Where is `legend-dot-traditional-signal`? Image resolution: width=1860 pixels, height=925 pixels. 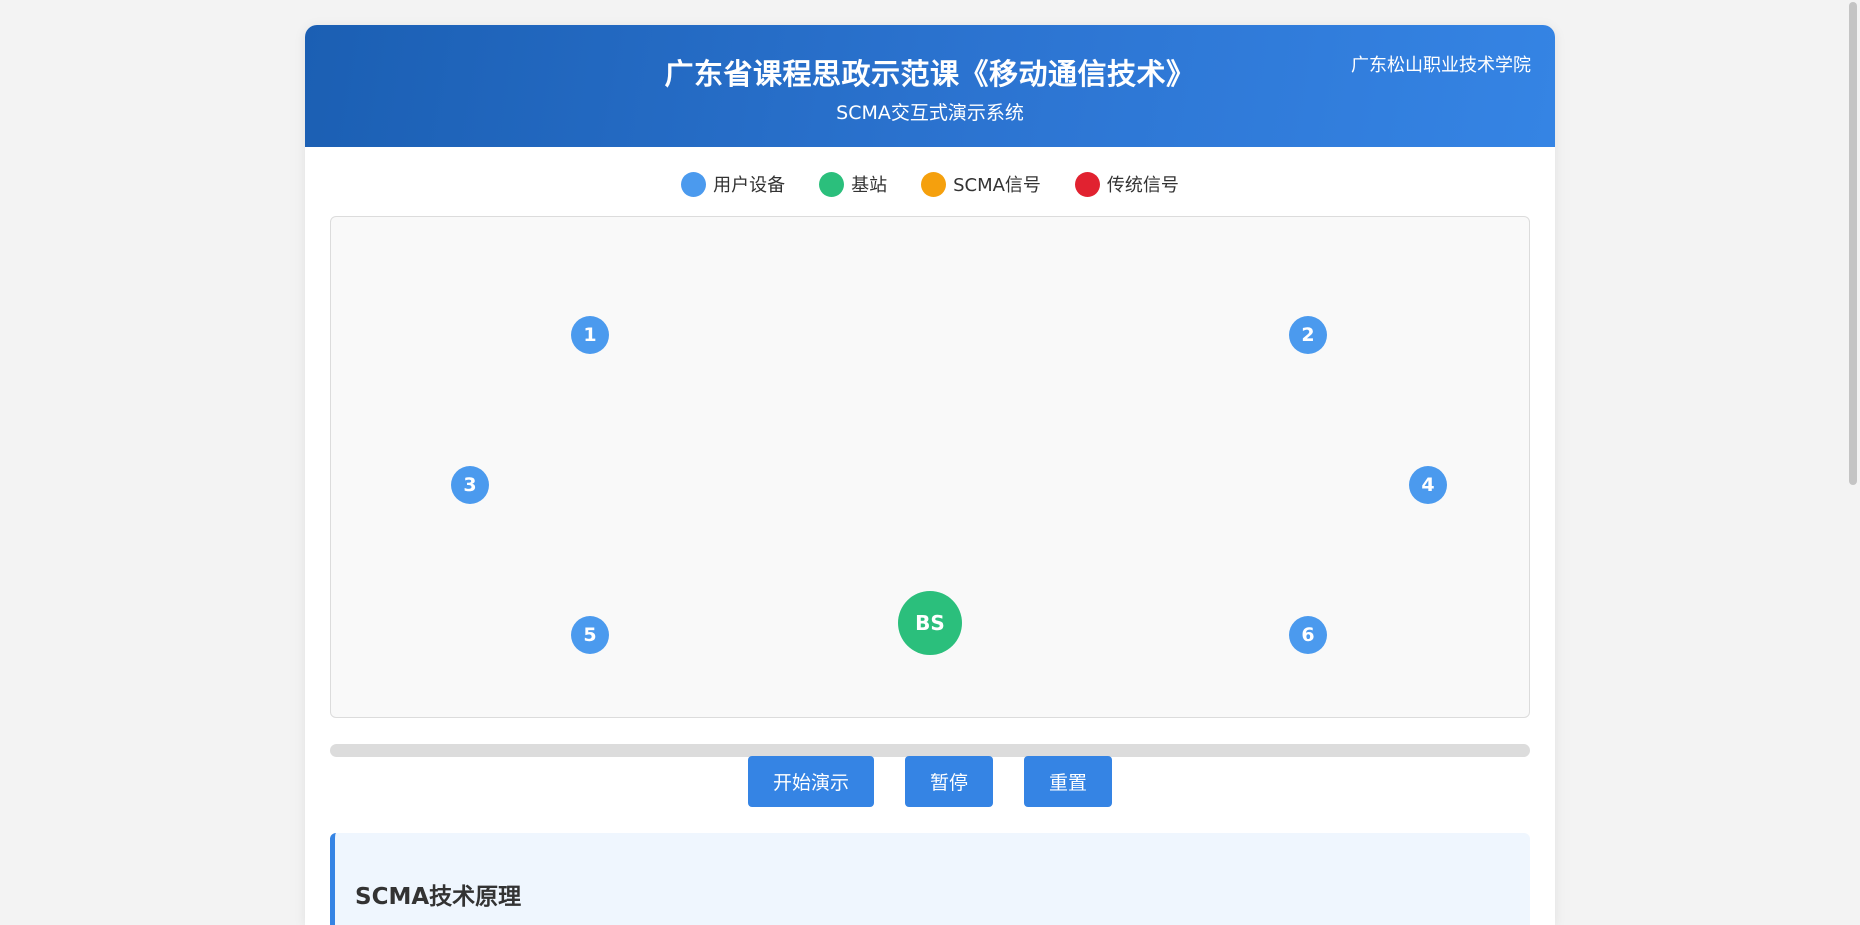
legend-dot-traditional-signal is located at coordinates (1087, 184).